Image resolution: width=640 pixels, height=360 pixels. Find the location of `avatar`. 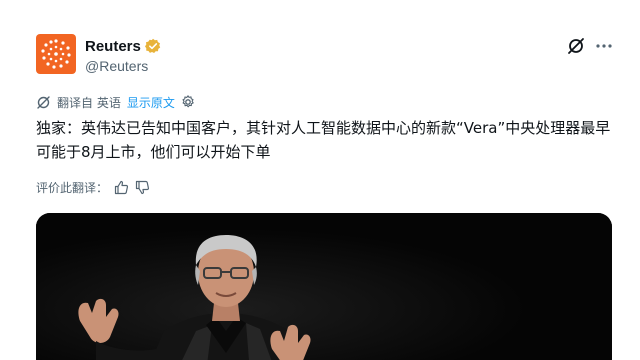

avatar is located at coordinates (56, 54).